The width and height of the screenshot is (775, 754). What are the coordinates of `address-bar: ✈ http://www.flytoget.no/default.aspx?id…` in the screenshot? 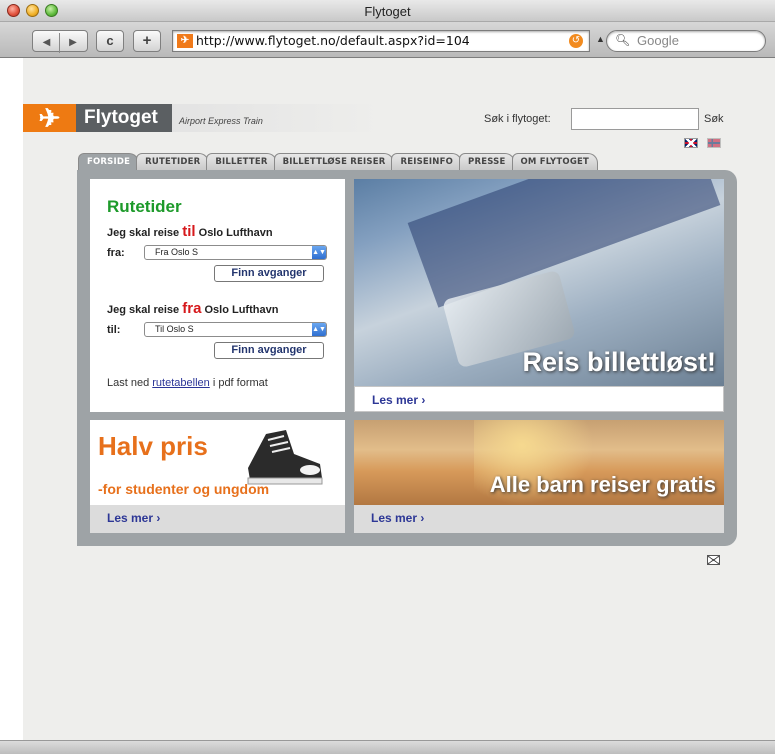 It's located at (381, 41).